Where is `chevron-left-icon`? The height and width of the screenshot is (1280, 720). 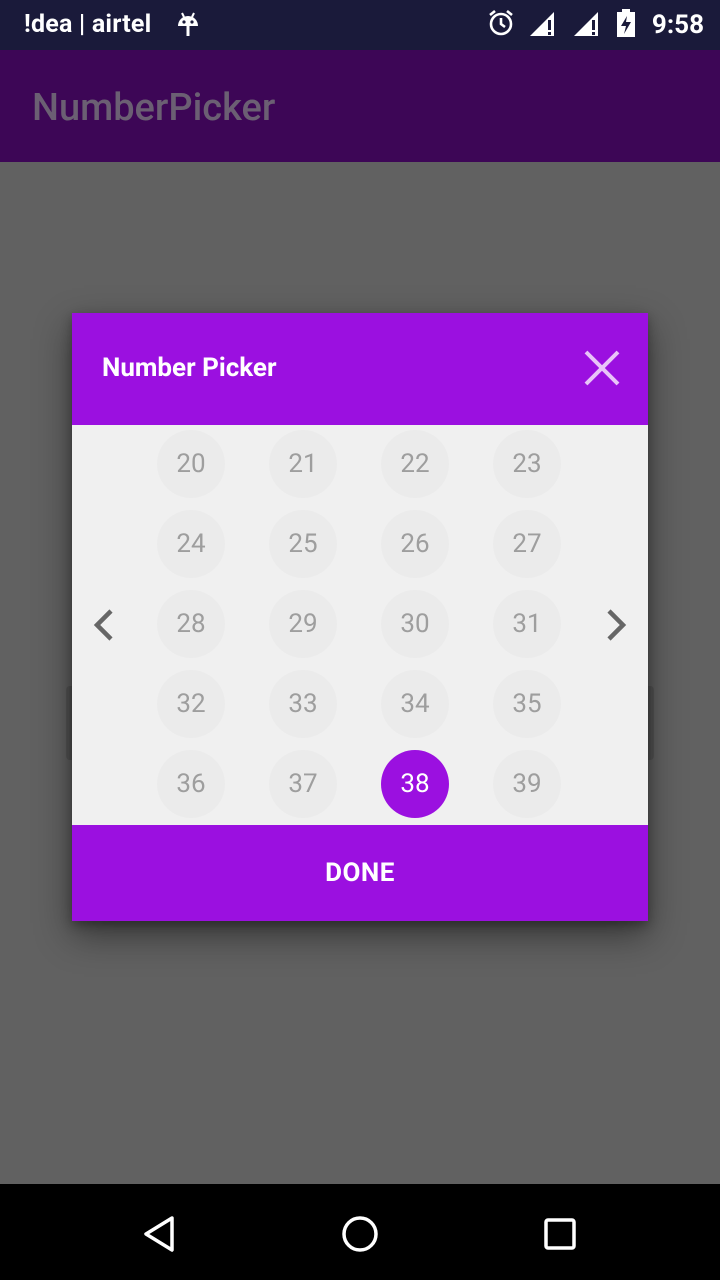
chevron-left-icon is located at coordinates (103, 625).